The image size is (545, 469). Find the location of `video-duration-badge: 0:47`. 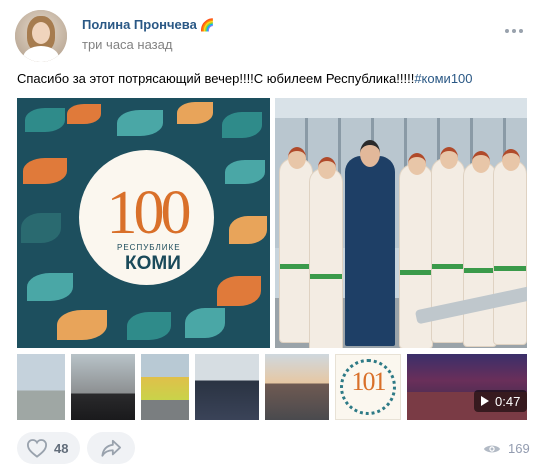

video-duration-badge: 0:47 is located at coordinates (501, 401).